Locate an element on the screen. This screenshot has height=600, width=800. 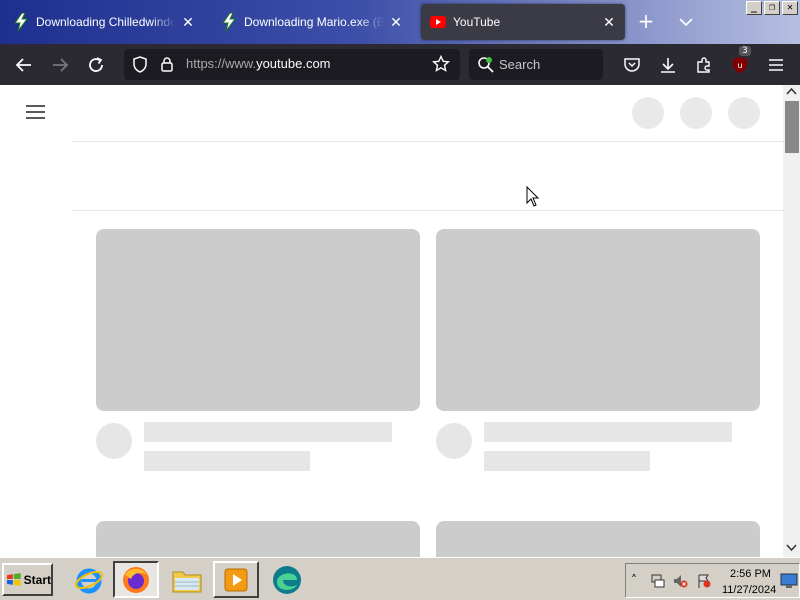
bookmark-star-icon is located at coordinates (441, 65).